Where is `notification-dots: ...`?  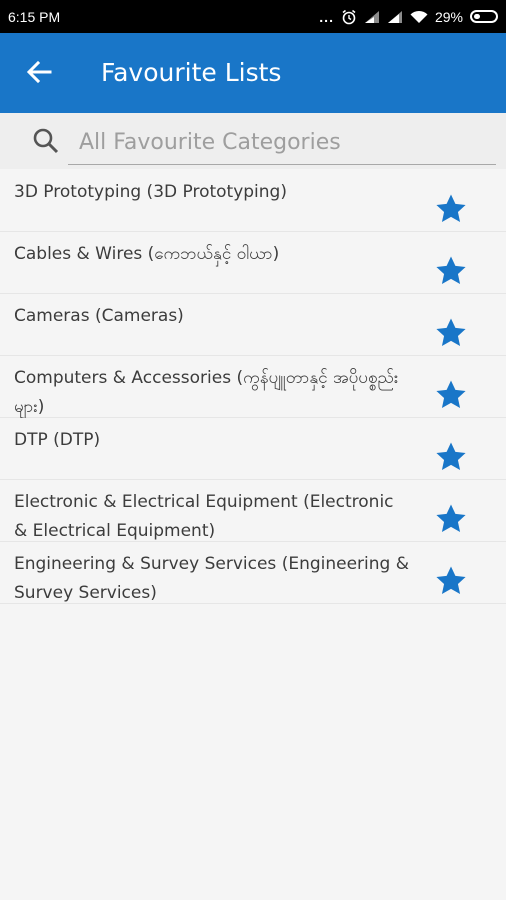 notification-dots: ... is located at coordinates (326, 16).